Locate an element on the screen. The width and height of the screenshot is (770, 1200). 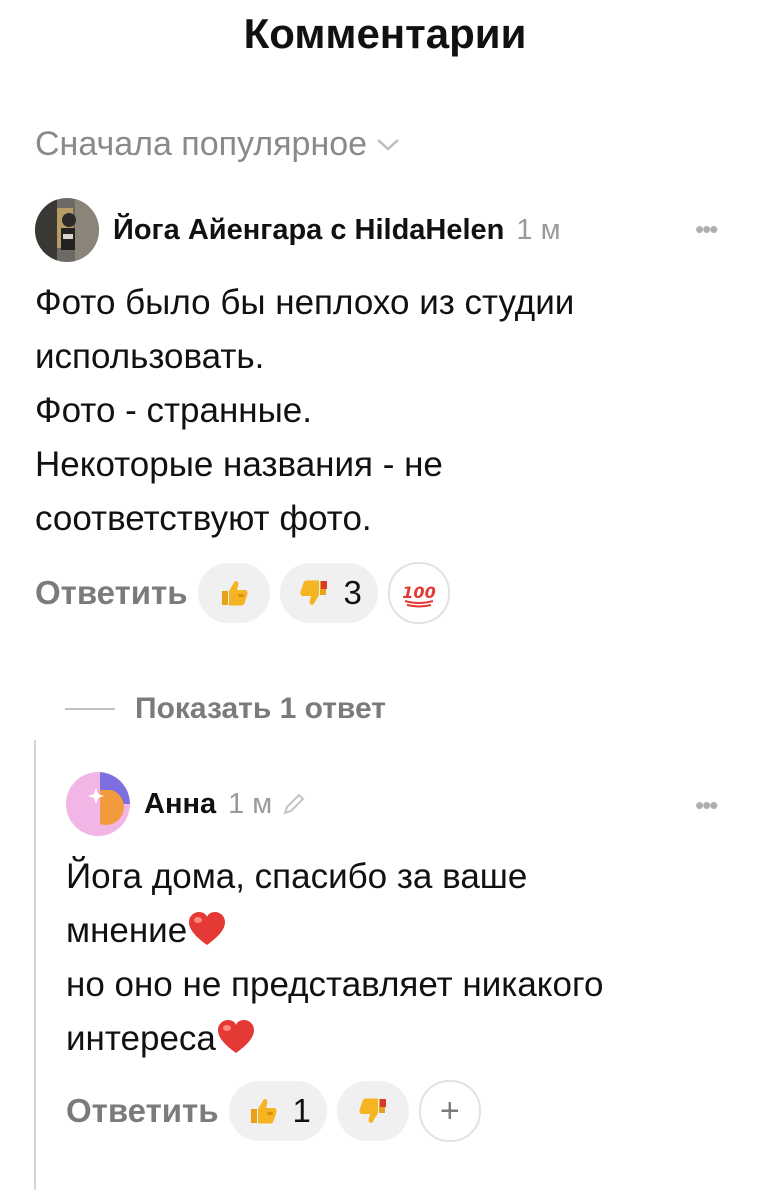
comment-line: использовать. is located at coordinates (150, 356).